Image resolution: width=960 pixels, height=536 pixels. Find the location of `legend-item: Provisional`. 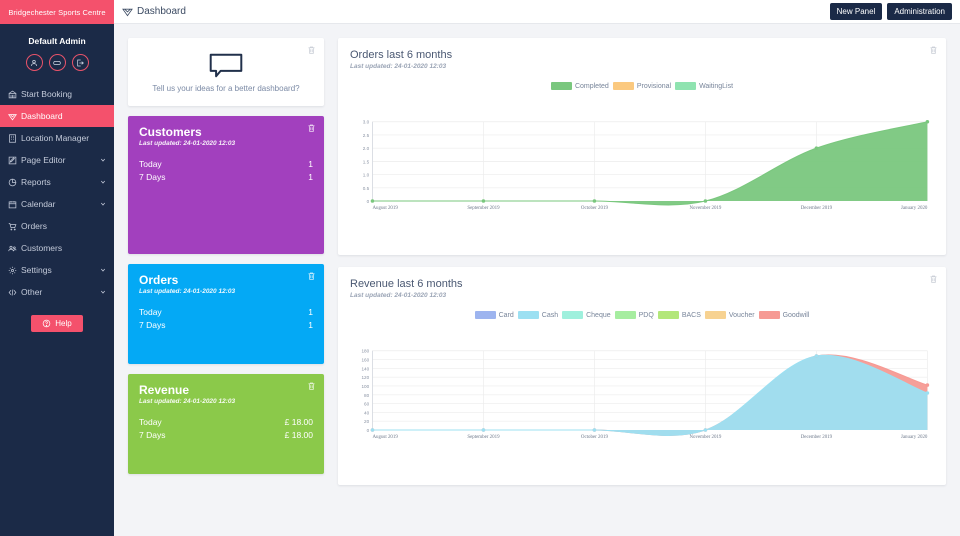

legend-item: Provisional is located at coordinates (642, 86).